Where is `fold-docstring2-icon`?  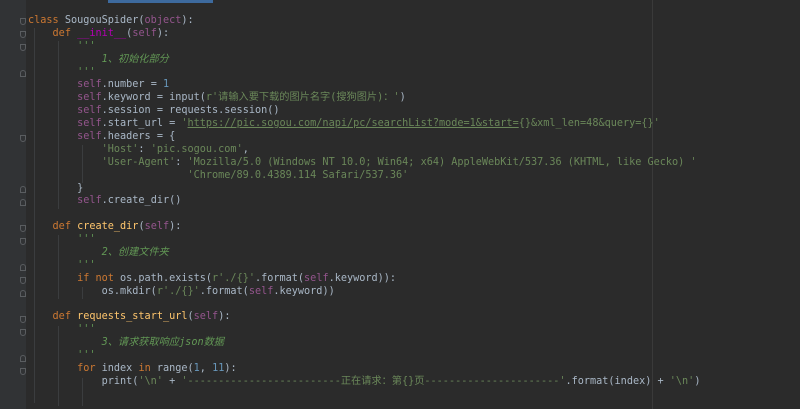 fold-docstring2-icon is located at coordinates (23, 241).